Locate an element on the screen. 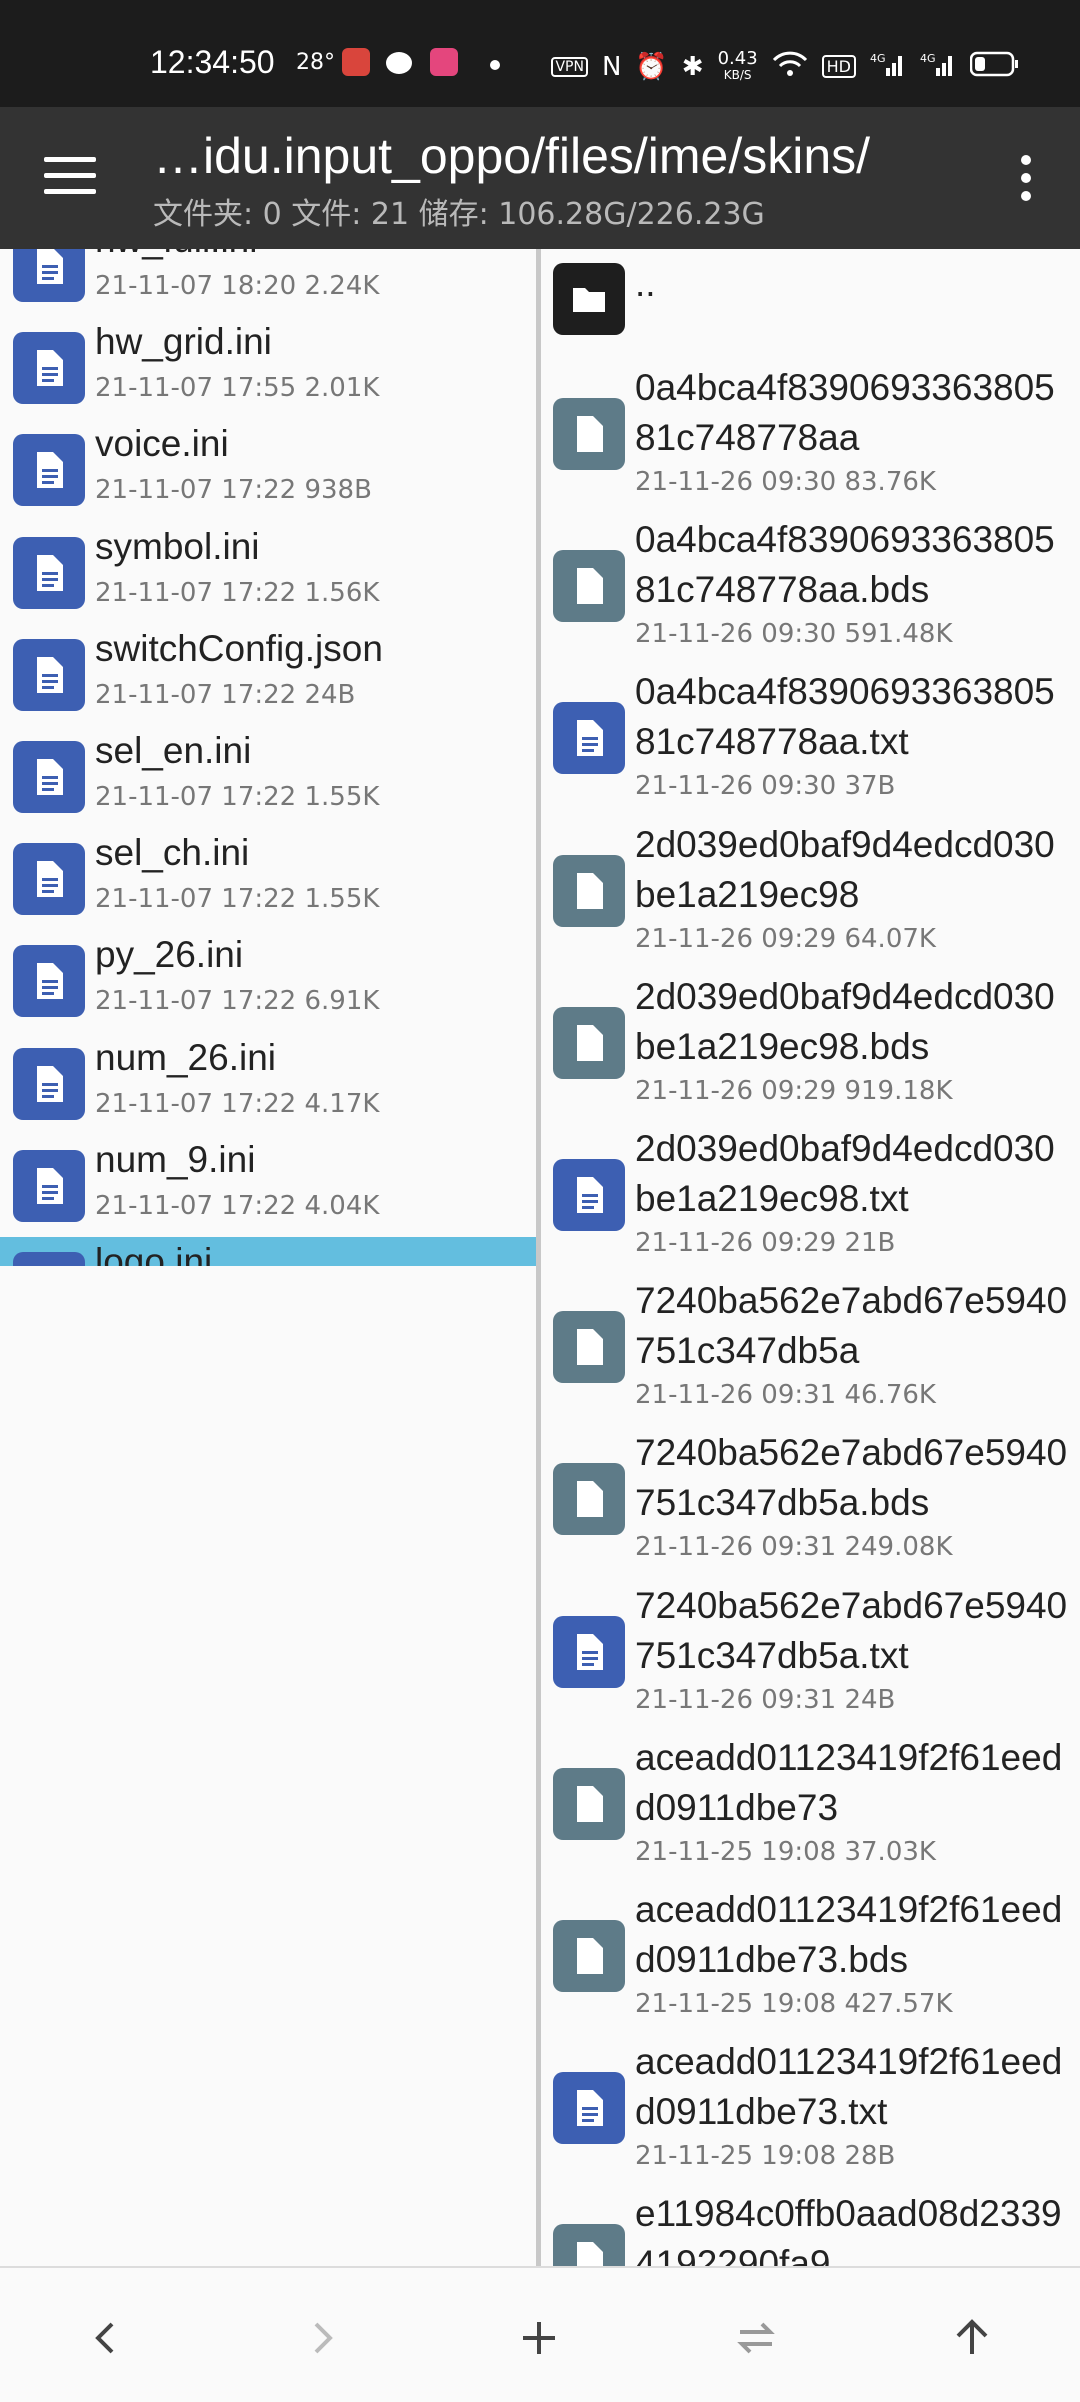 This screenshot has width=1080, height=2402. file-list-item: num_9.ini 21-11-07 17:22 4.04K is located at coordinates (269, 1186).